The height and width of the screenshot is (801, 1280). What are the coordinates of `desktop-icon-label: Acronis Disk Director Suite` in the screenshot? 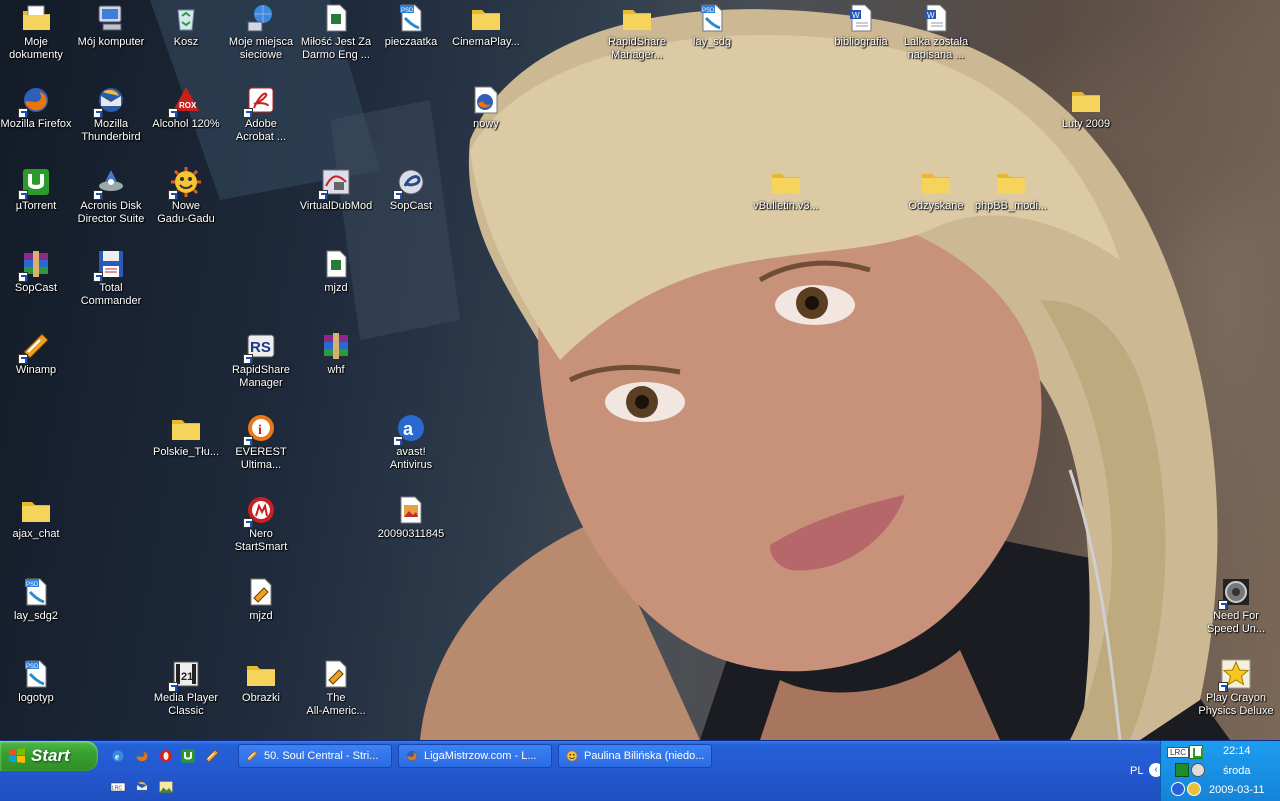 It's located at (111, 212).